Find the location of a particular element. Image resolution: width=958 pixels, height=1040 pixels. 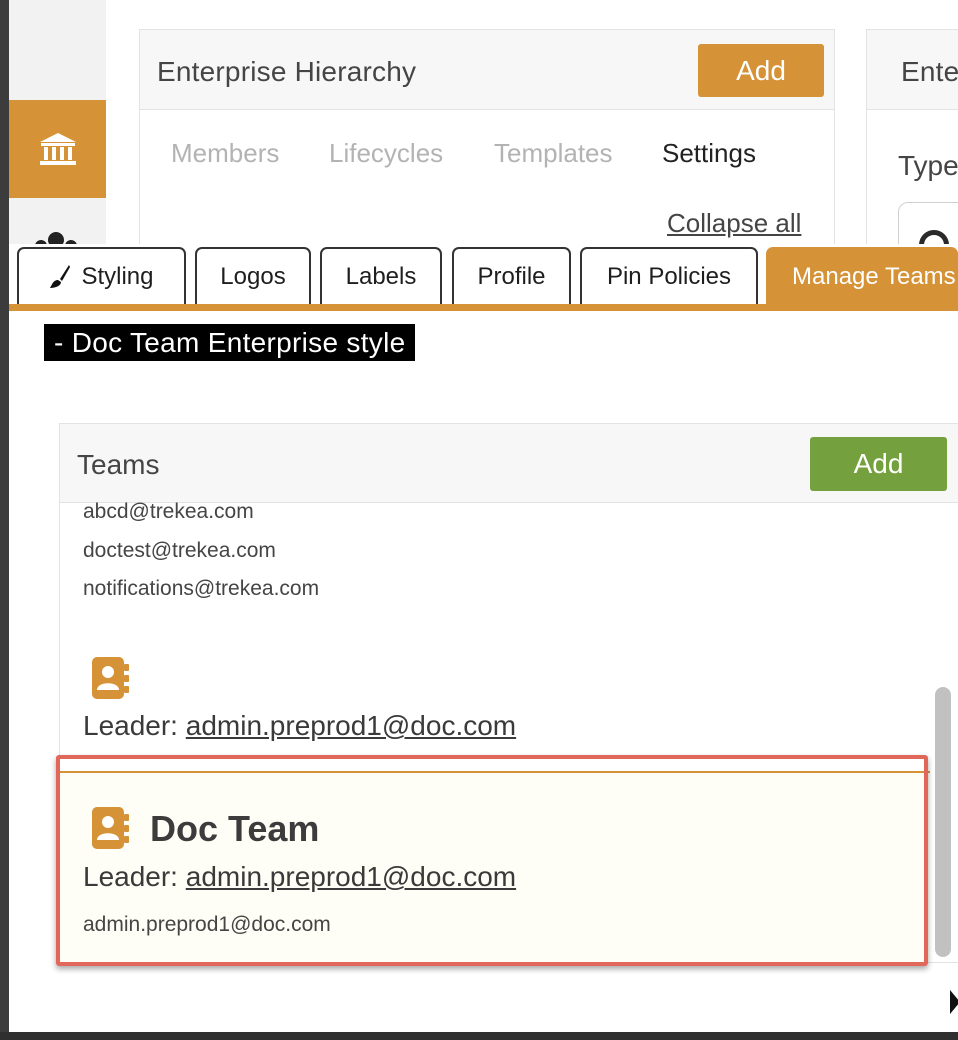

tab-label: Styling is located at coordinates (117, 276).